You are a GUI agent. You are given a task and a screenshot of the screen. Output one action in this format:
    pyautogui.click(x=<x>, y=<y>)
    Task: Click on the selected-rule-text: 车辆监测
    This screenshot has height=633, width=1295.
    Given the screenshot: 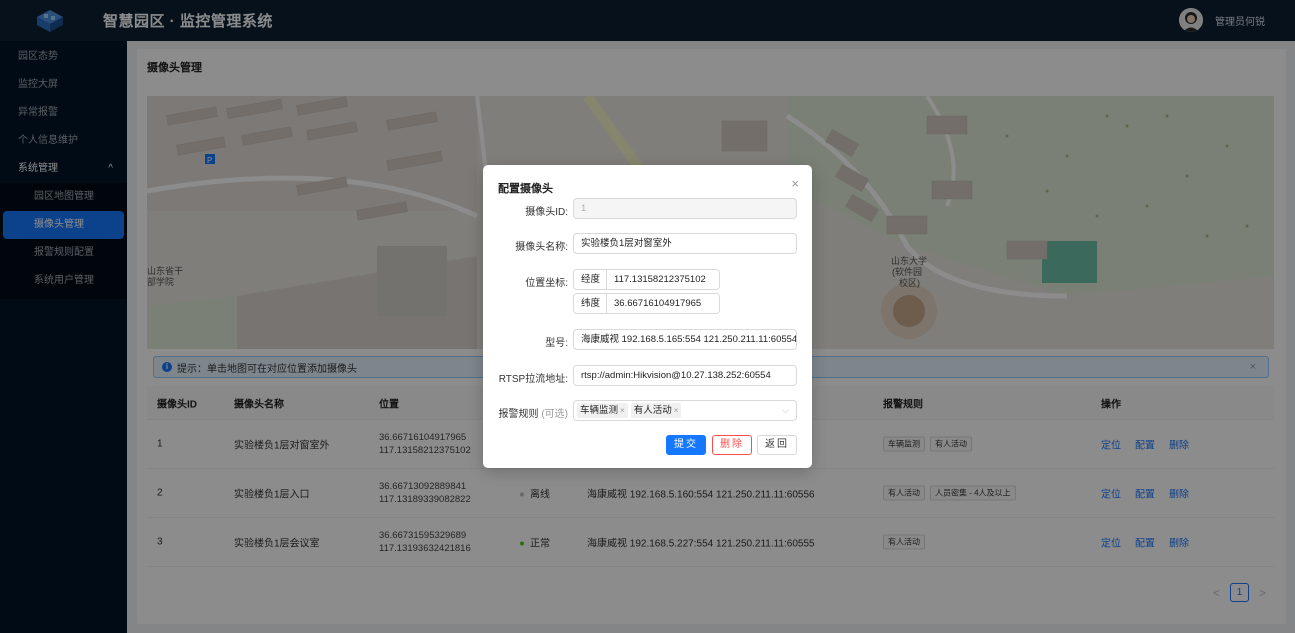 What is the action you would take?
    pyautogui.click(x=599, y=410)
    